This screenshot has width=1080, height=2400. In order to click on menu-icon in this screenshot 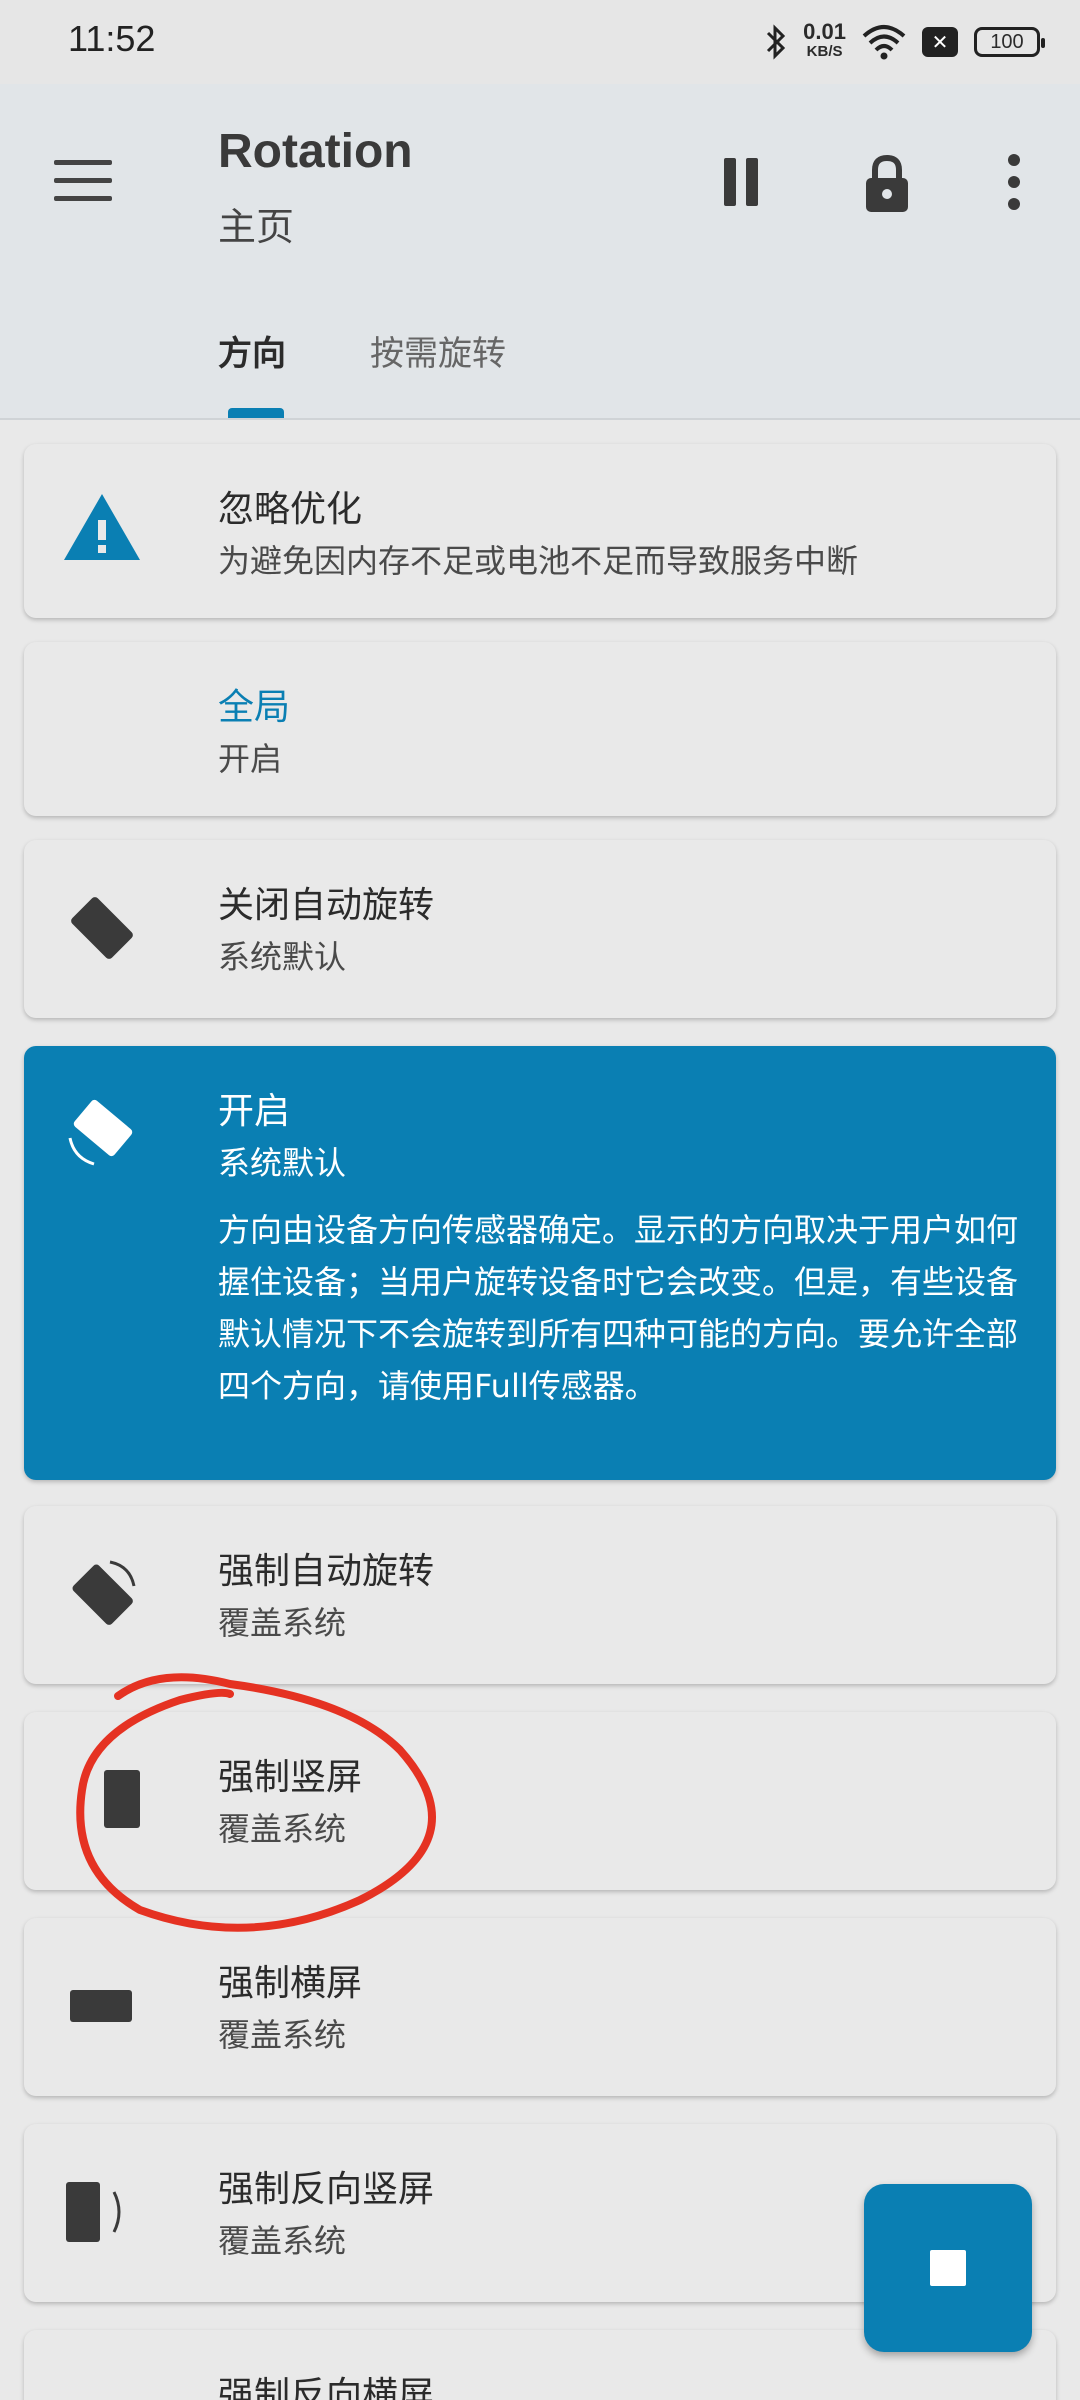, I will do `click(84, 182)`.